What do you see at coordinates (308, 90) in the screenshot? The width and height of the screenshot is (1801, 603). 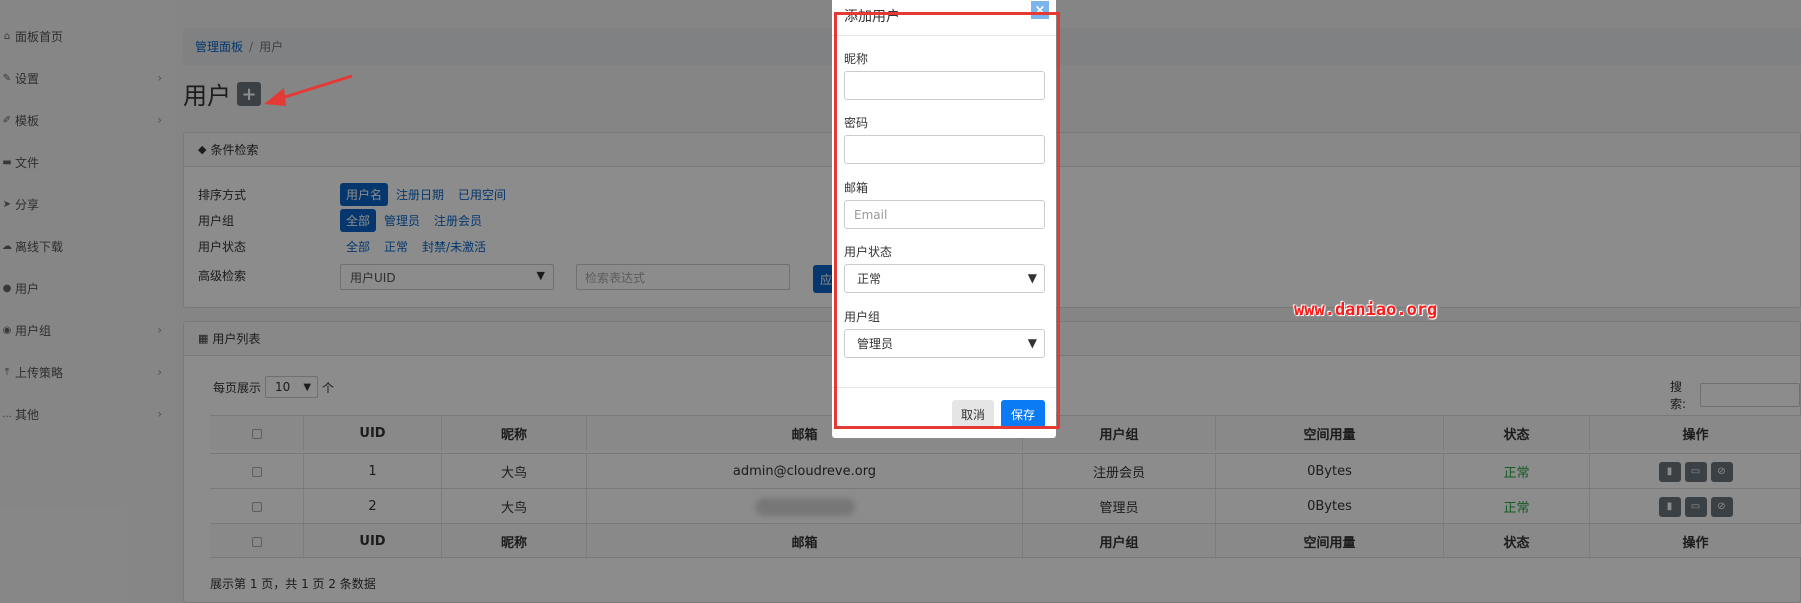 I see `annotation-arrow-icon` at bounding box center [308, 90].